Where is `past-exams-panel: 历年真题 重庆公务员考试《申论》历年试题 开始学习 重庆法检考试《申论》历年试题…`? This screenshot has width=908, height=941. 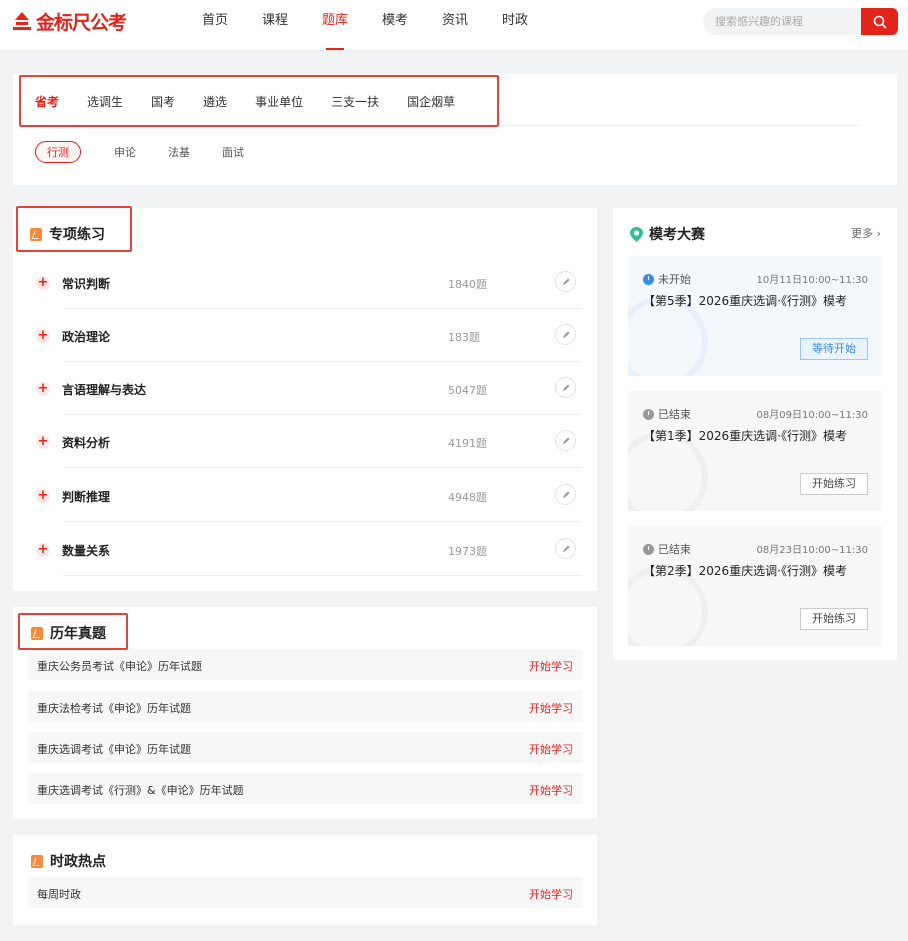
past-exams-panel: 历年真题 重庆公务员考试《申论》历年试题 开始学习 重庆法检考试《申论》历年试题… is located at coordinates (305, 713).